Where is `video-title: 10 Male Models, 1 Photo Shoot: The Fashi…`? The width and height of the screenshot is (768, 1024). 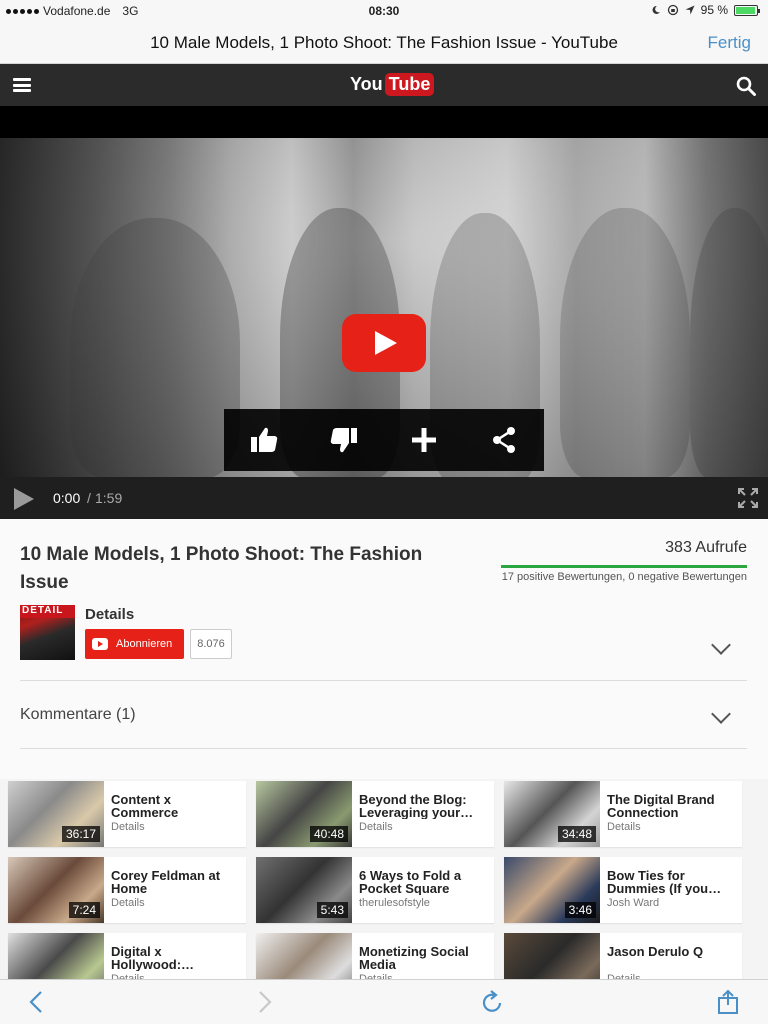
video-title: 10 Male Models, 1 Photo Shoot: The Fashi… is located at coordinates (221, 568).